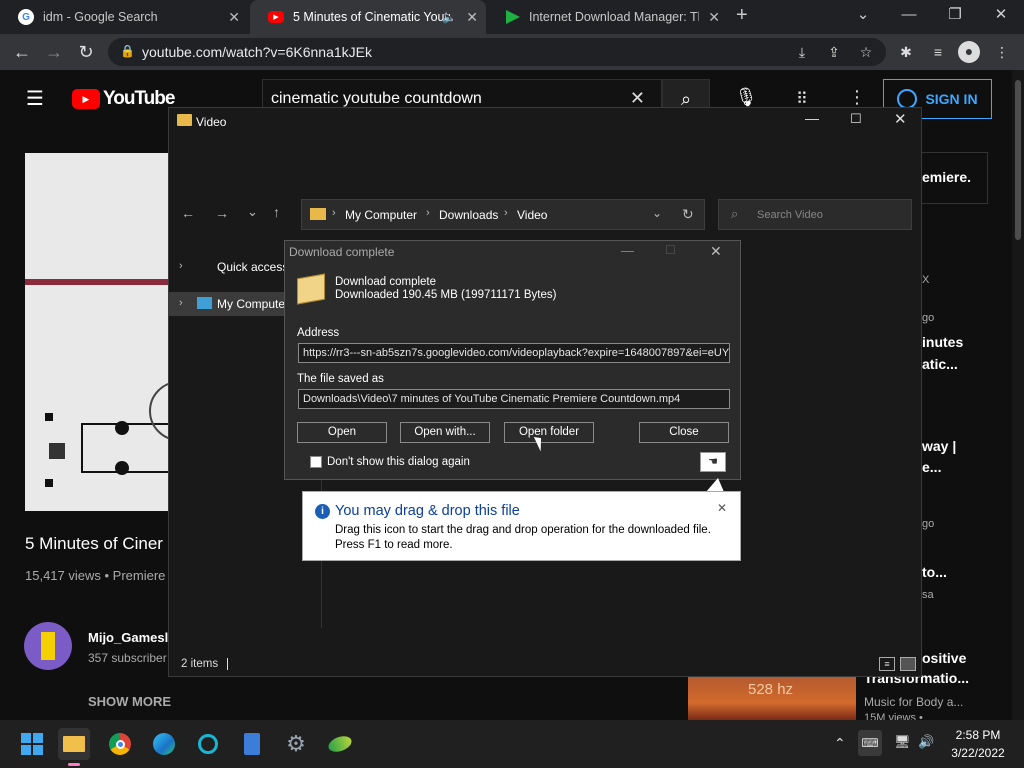 The image size is (1024, 768). What do you see at coordinates (252, 212) in the screenshot?
I see `recent-chevron-icon: ⌄` at bounding box center [252, 212].